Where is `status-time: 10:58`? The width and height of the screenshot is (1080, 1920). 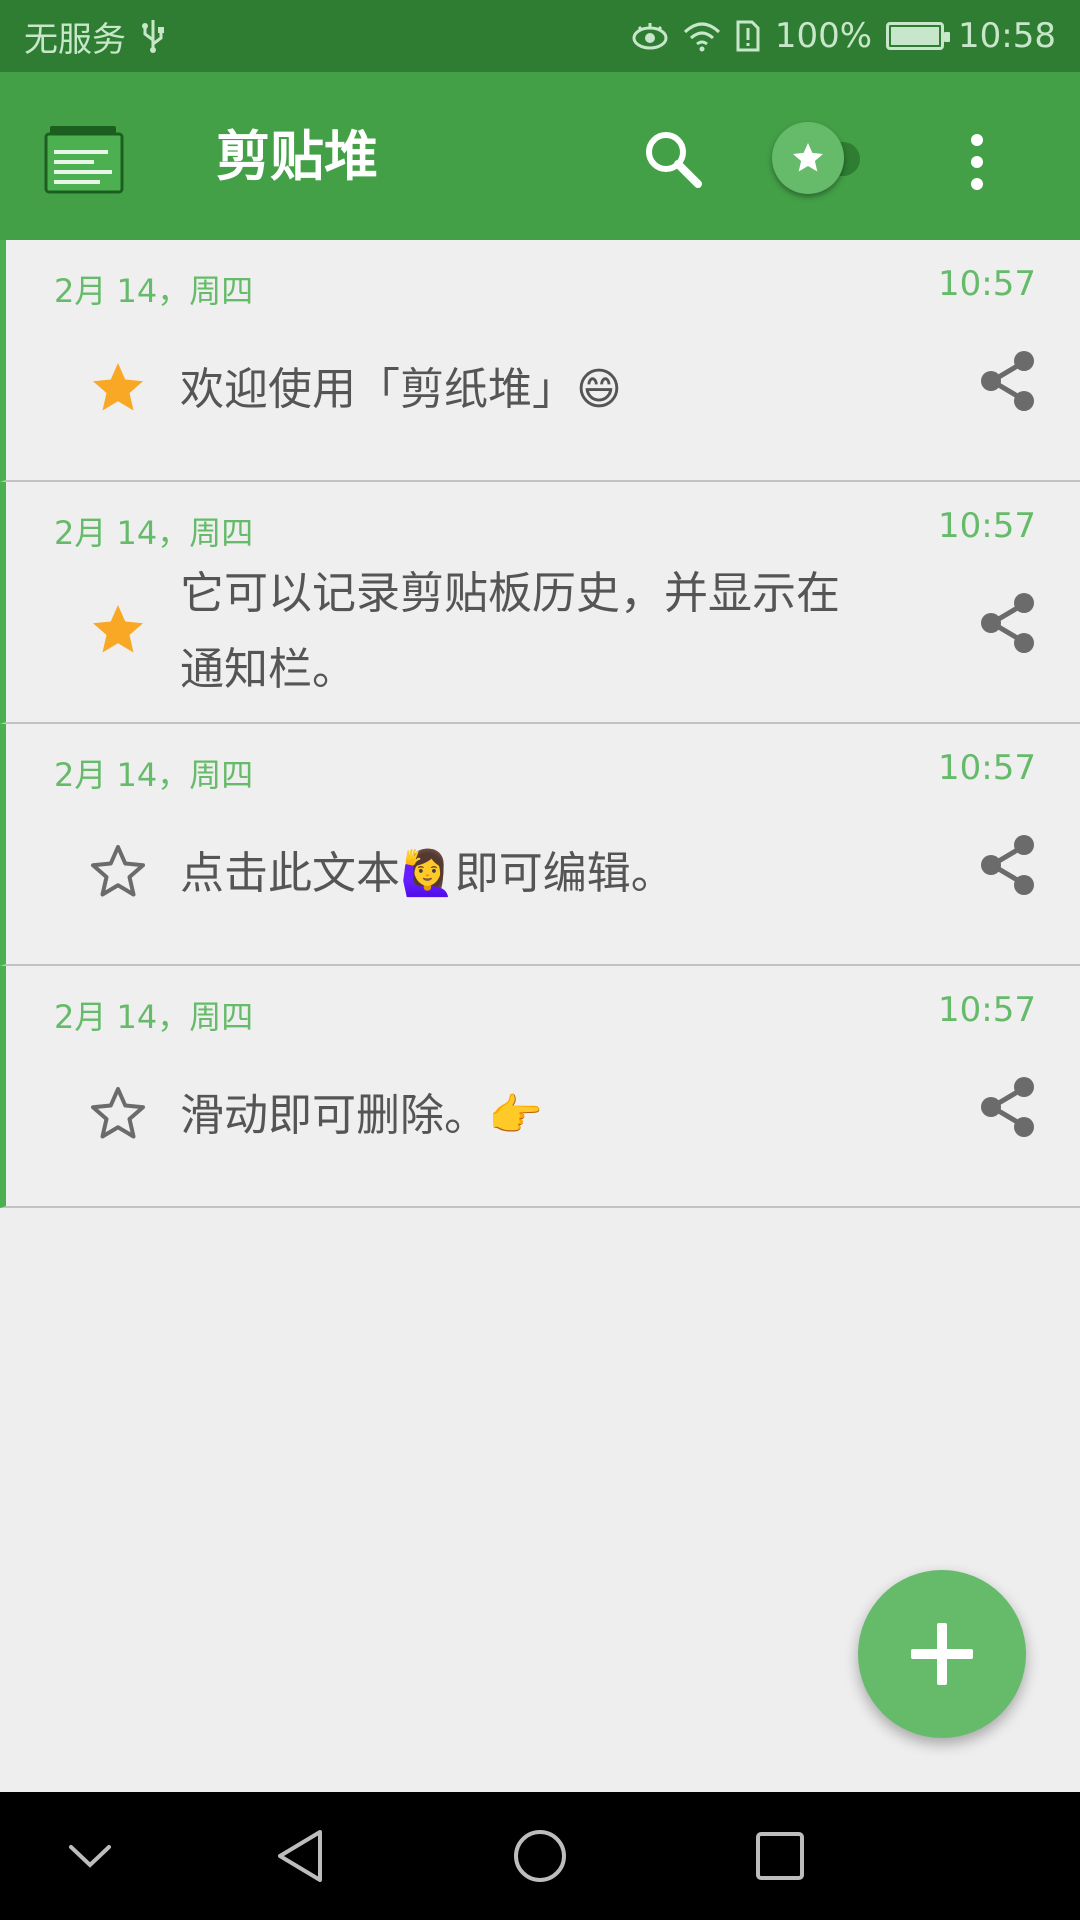 status-time: 10:58 is located at coordinates (1007, 36).